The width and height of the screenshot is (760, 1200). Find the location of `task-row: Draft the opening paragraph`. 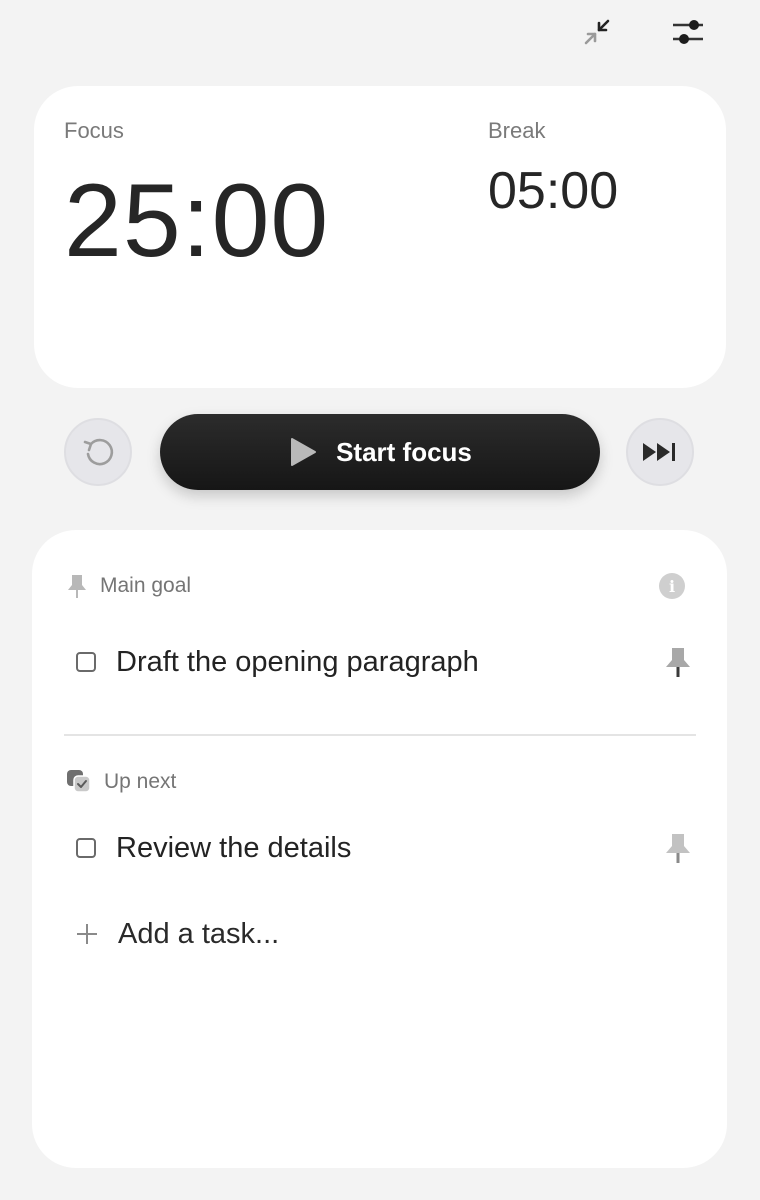

task-row: Draft the opening paragraph is located at coordinates (386, 662).